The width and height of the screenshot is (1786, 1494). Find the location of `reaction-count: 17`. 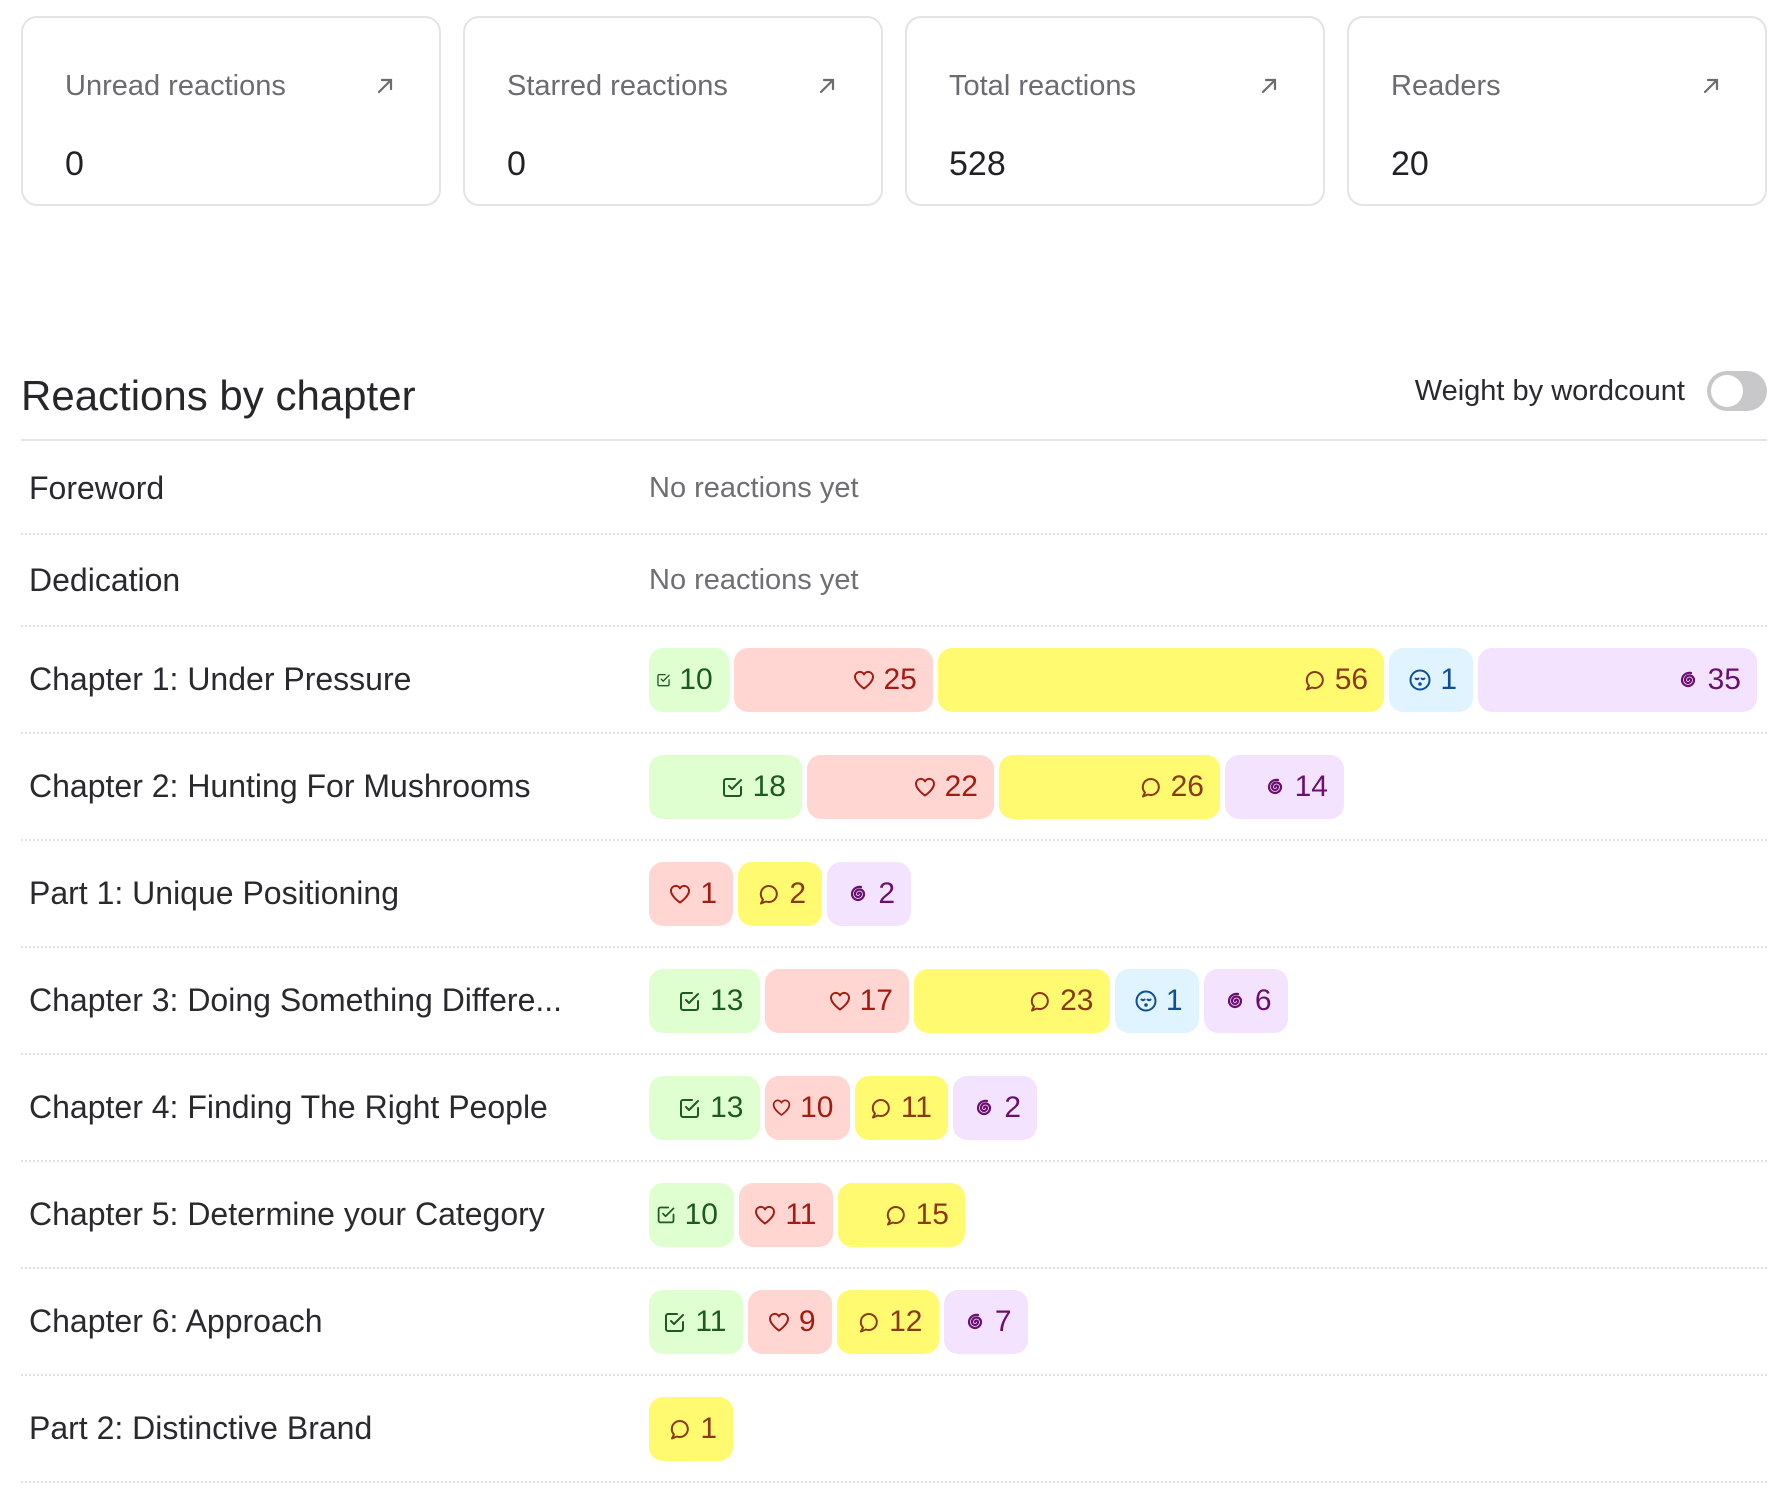

reaction-count: 17 is located at coordinates (876, 1000).